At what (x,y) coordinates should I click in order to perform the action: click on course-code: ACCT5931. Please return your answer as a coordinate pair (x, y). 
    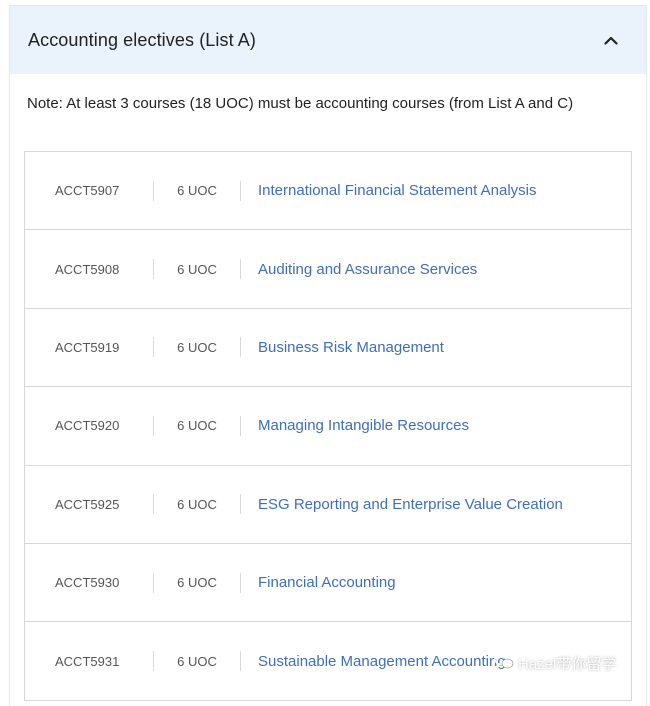
    Looking at the image, I should click on (87, 661).